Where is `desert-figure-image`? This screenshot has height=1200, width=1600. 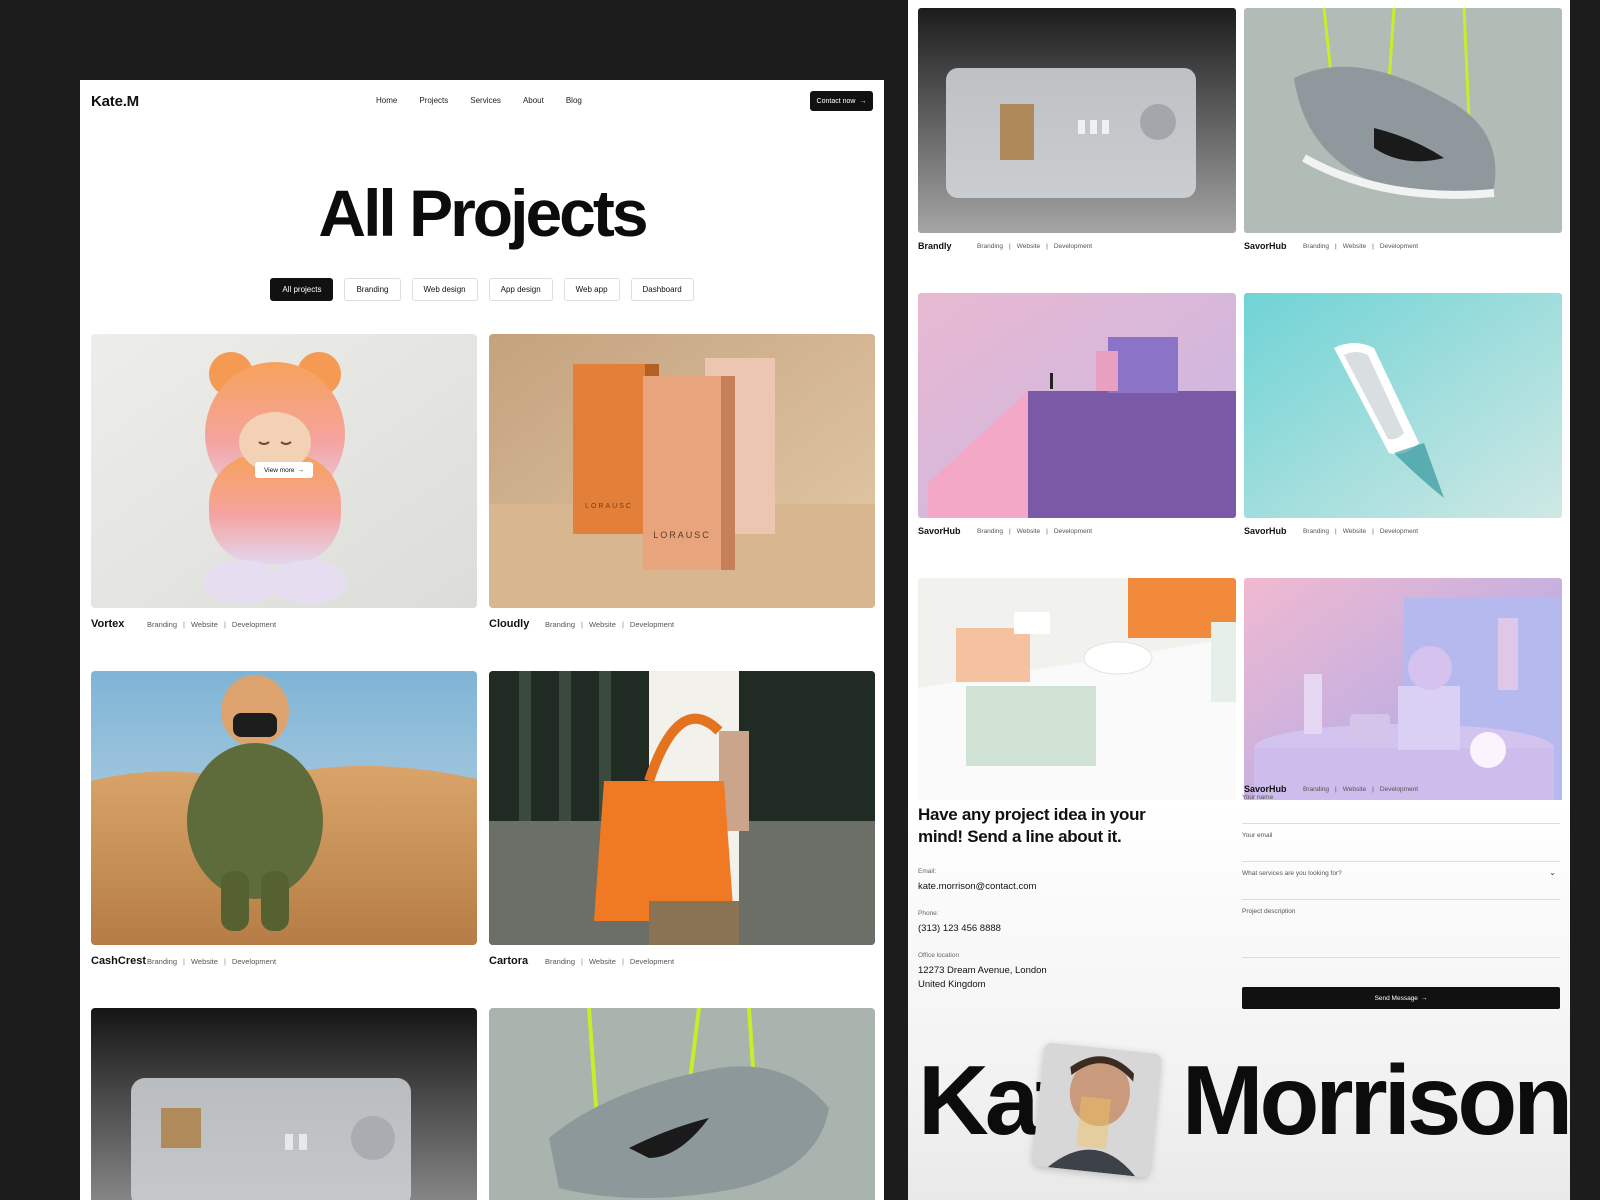 desert-figure-image is located at coordinates (284, 808).